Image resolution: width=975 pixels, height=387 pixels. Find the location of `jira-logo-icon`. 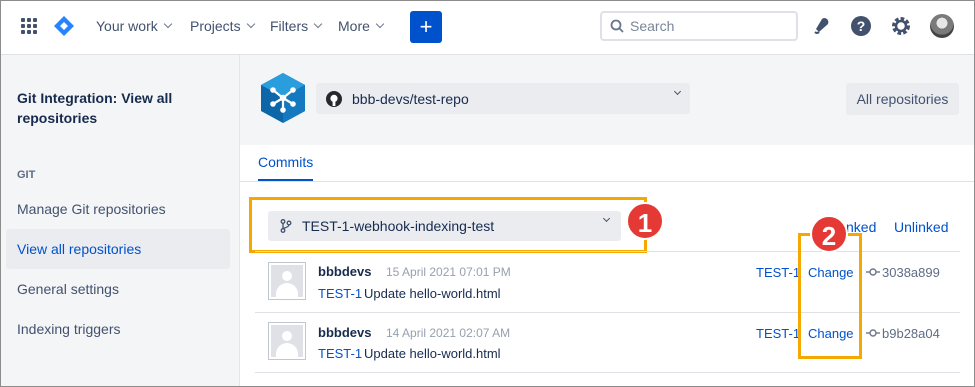

jira-logo-icon is located at coordinates (64, 26).